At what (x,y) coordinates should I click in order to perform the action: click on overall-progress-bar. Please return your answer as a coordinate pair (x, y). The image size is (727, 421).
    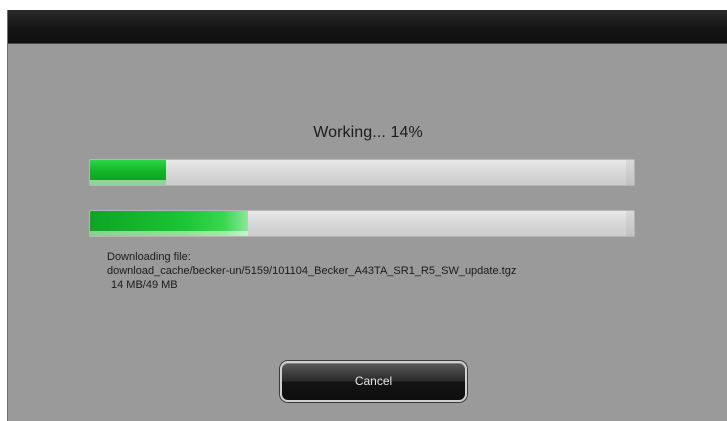
    Looking at the image, I should click on (362, 172).